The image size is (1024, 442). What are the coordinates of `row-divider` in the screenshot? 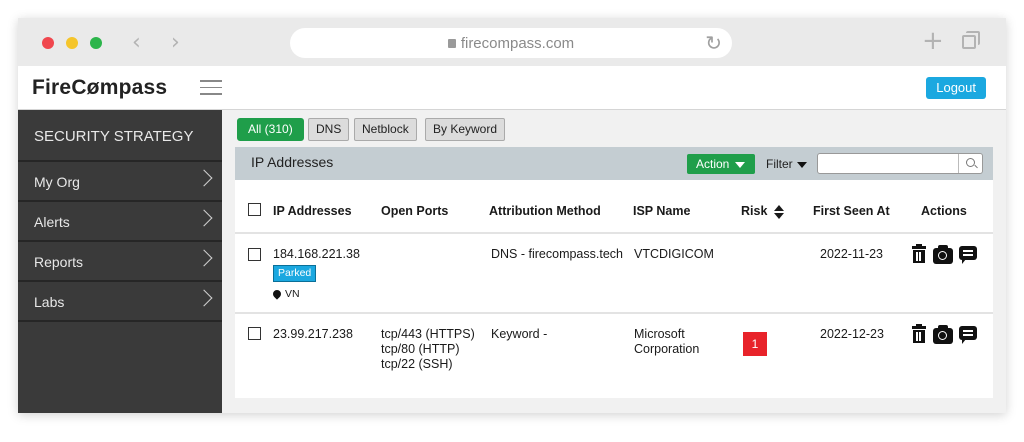 It's located at (614, 313).